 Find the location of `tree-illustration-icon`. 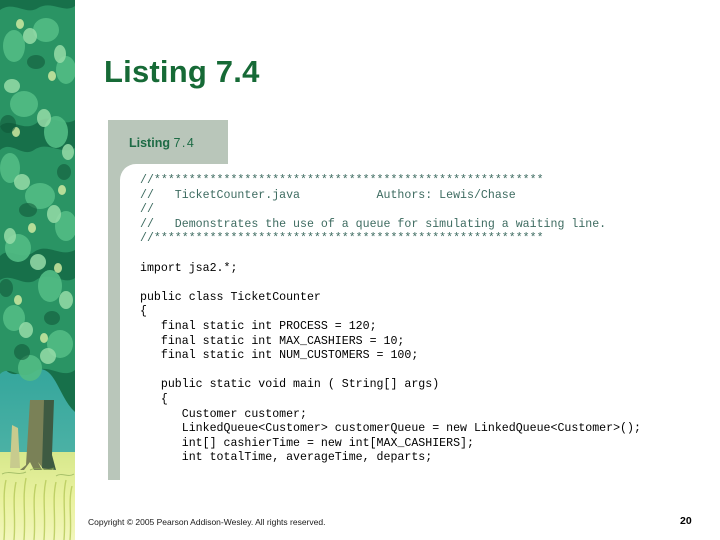

tree-illustration-icon is located at coordinates (37, 270).